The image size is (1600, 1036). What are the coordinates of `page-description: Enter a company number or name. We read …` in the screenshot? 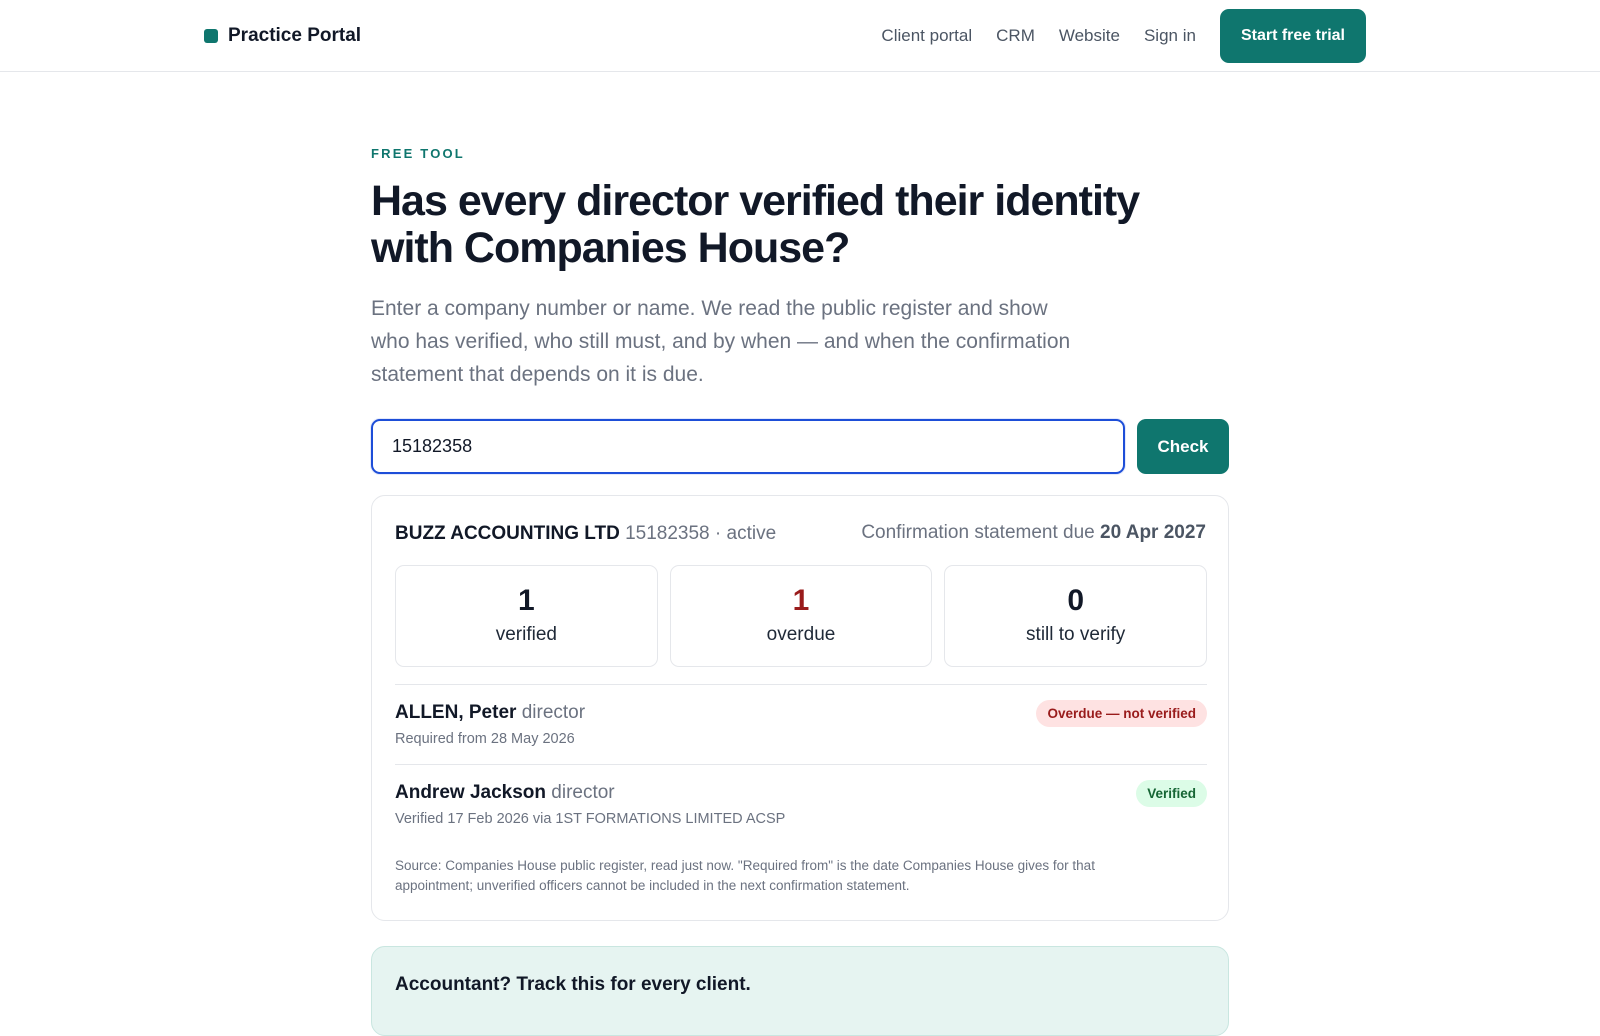 It's located at (721, 341).